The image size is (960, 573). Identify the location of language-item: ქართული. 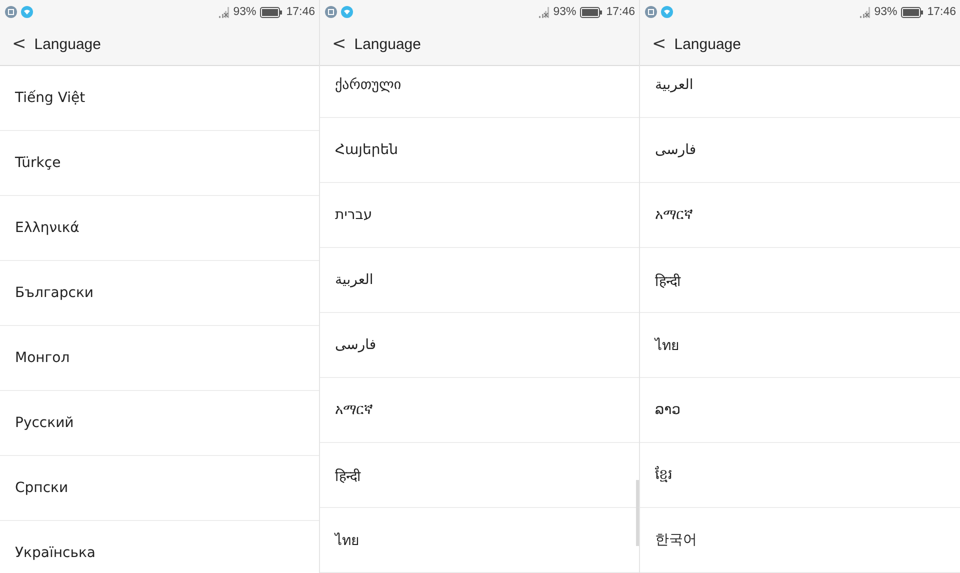
(479, 92).